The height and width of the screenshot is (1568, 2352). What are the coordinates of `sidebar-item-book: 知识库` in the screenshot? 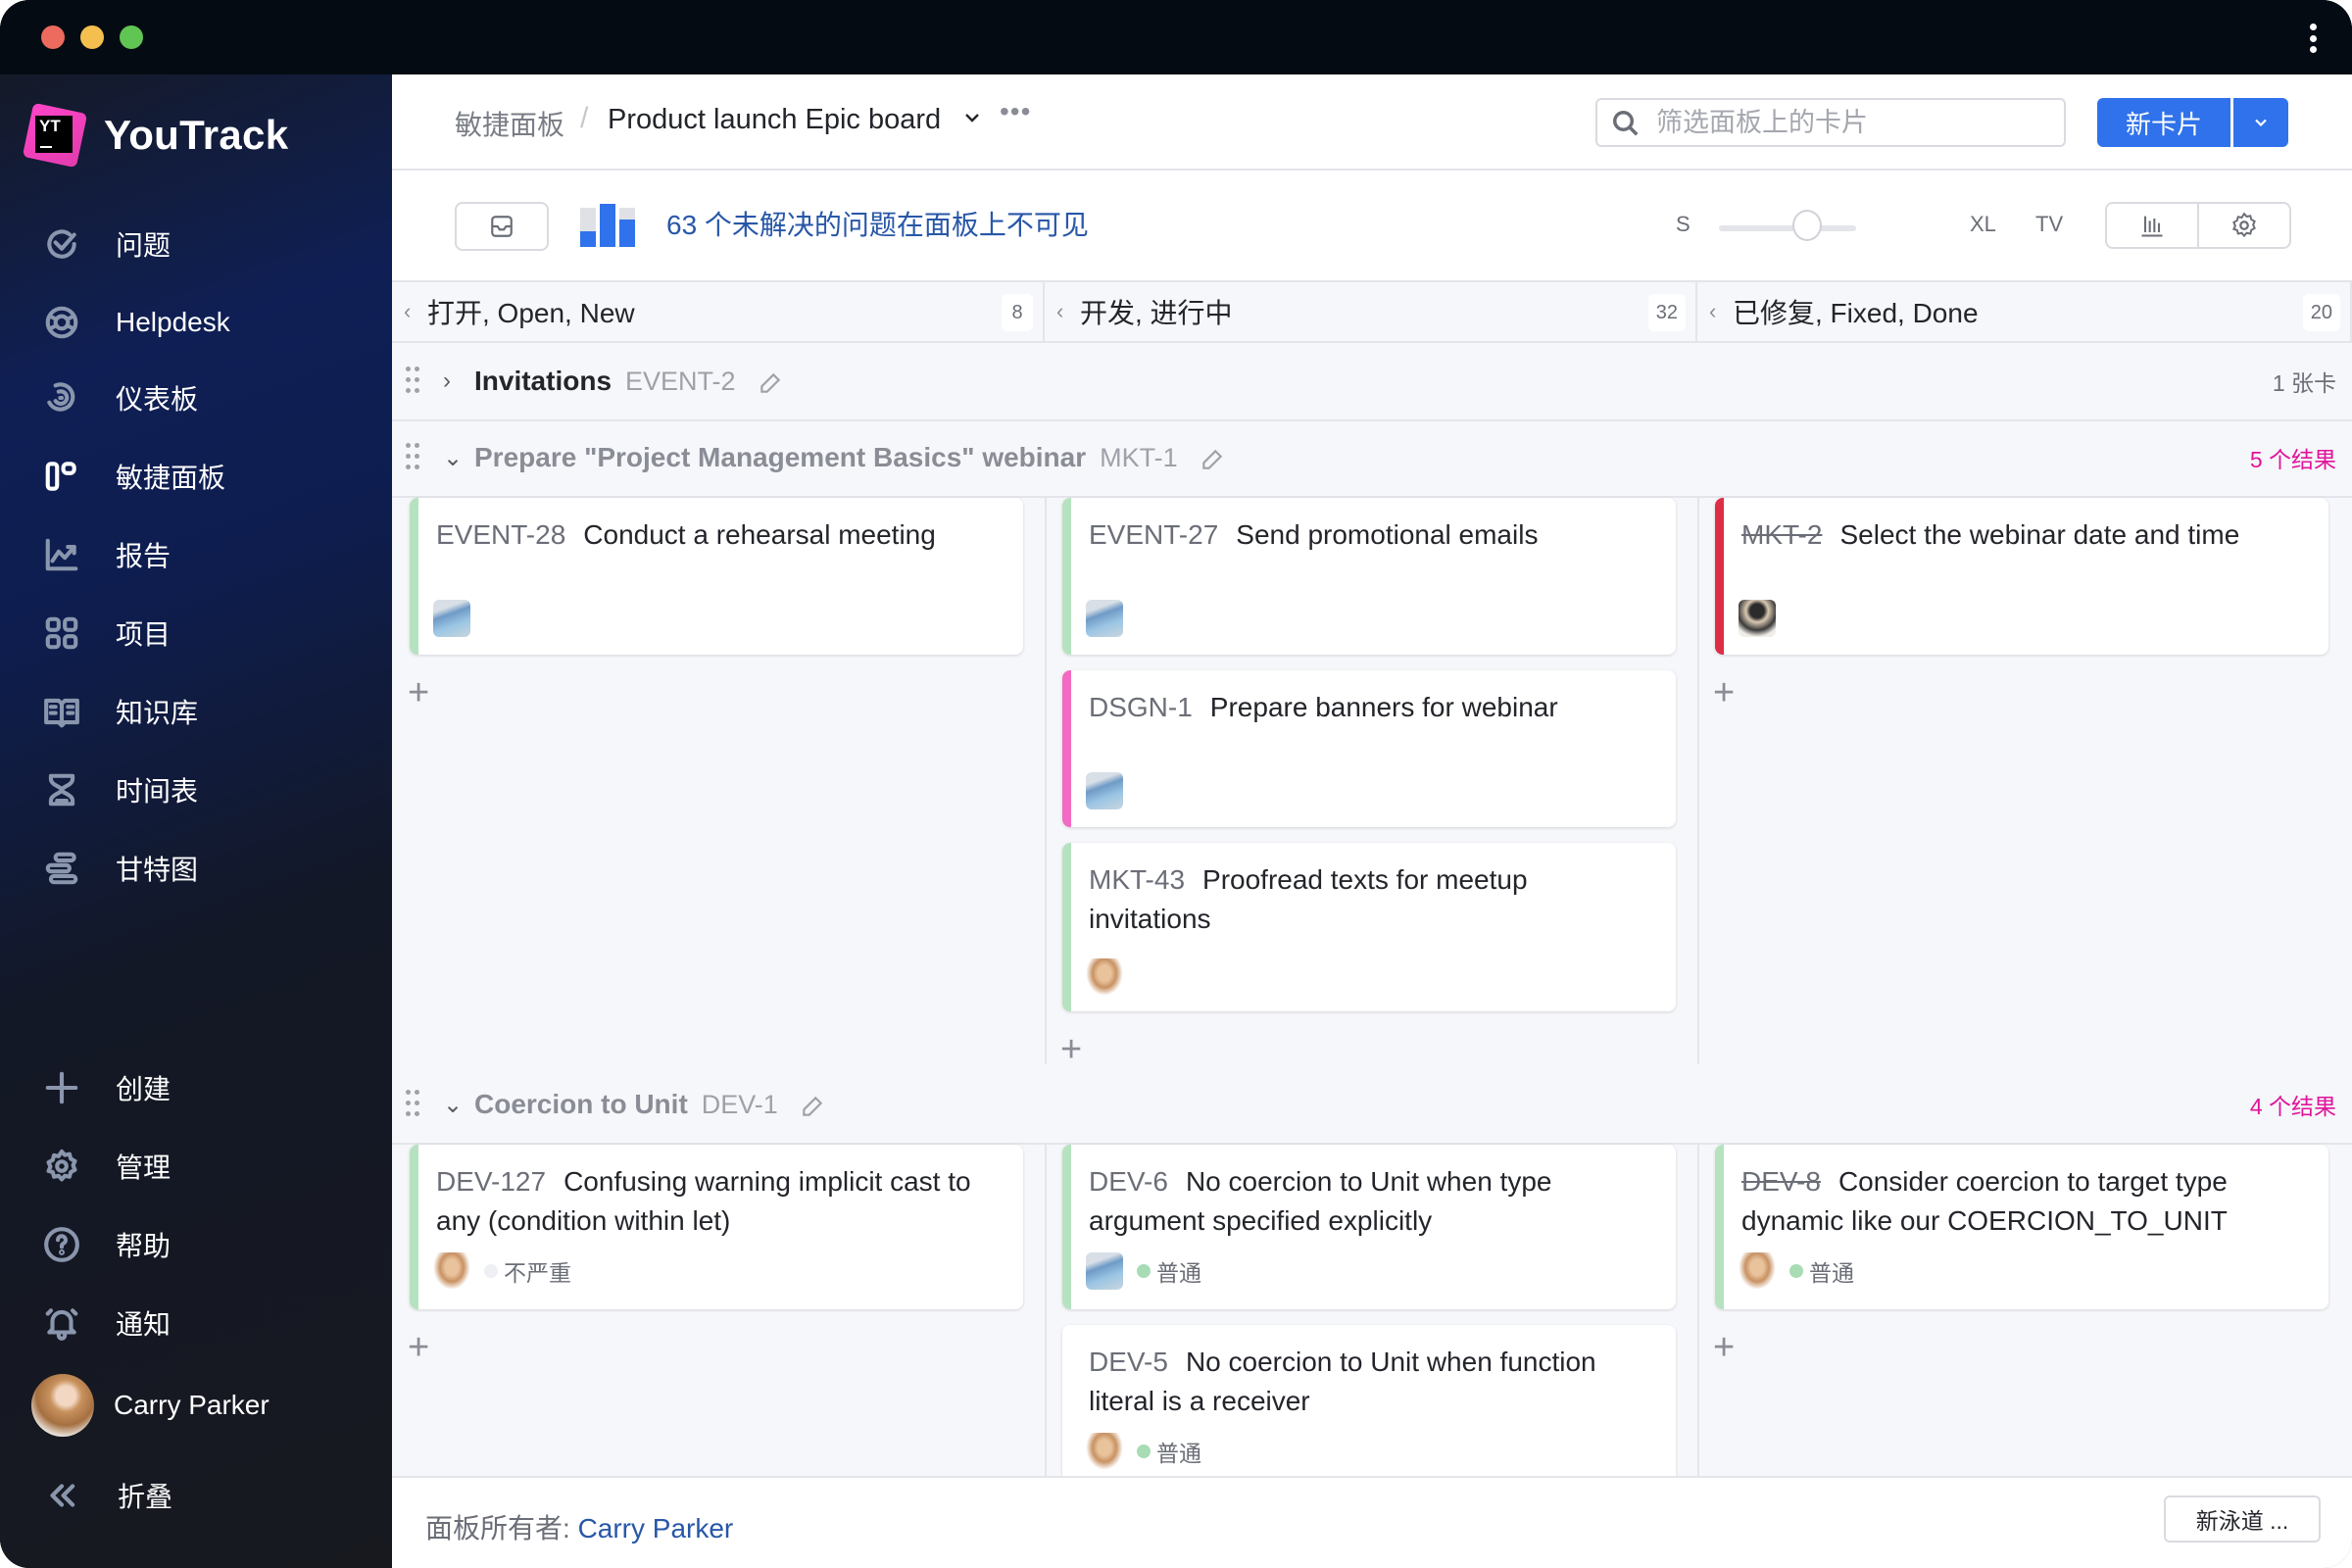 It's located at (196, 711).